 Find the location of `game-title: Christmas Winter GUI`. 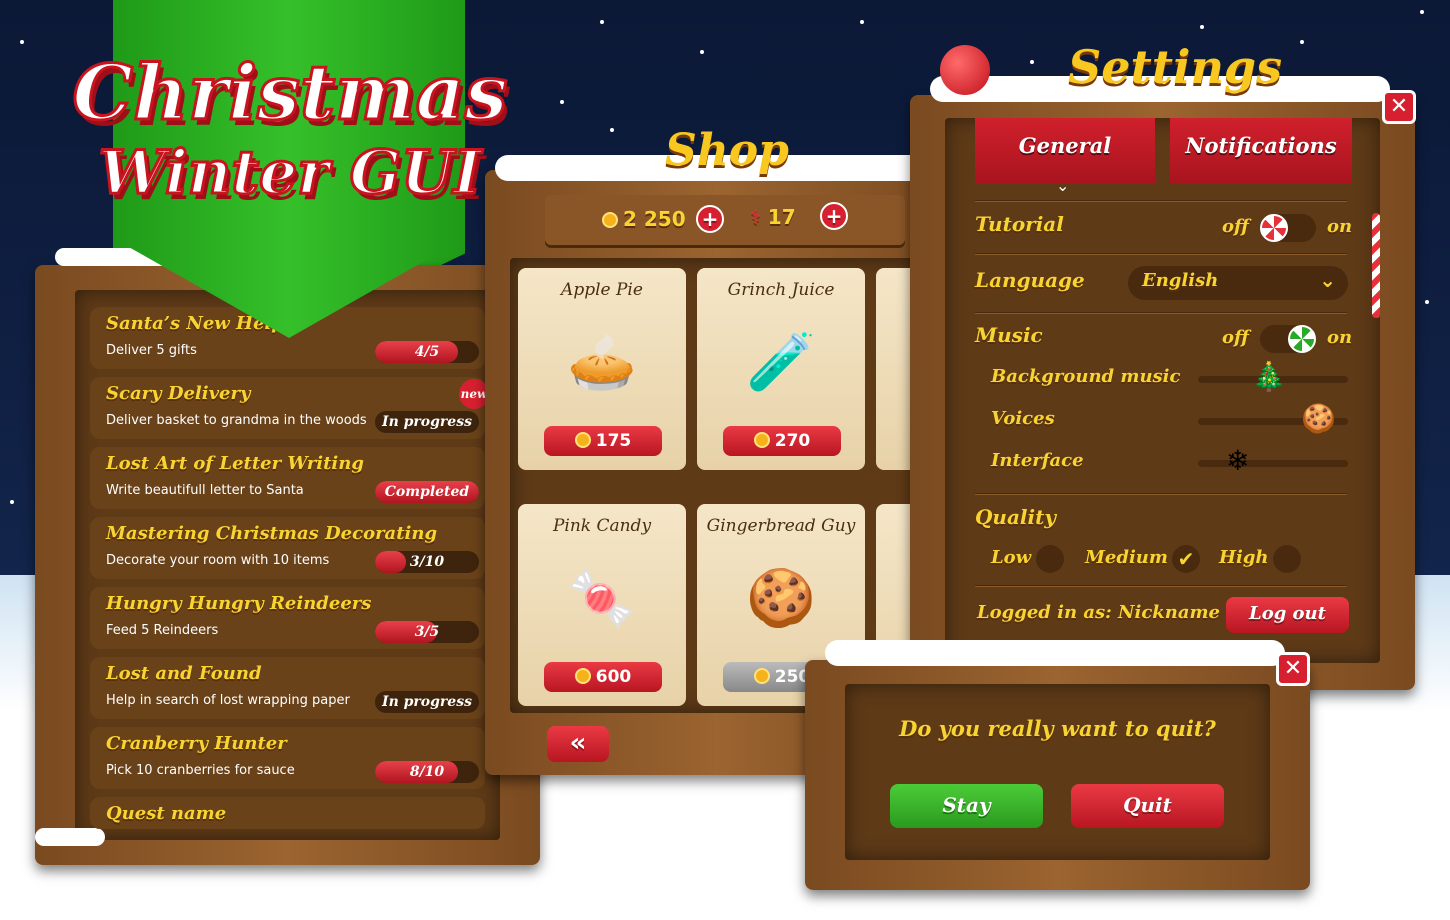

game-title: Christmas Winter GUI is located at coordinates (290, 128).